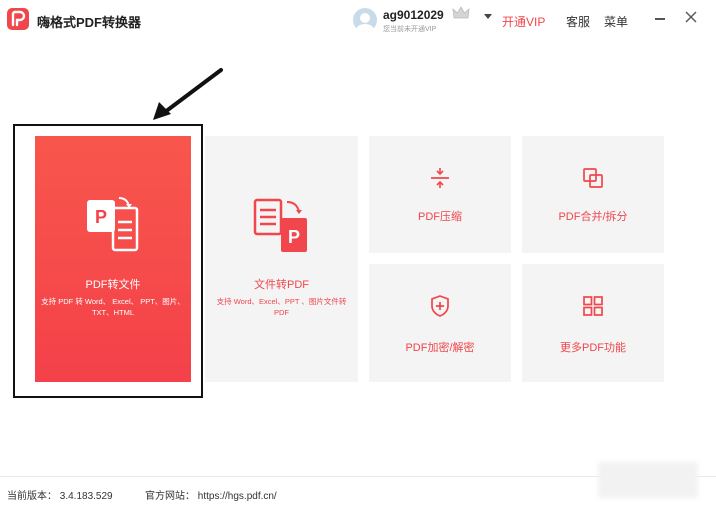 The width and height of the screenshot is (716, 506). What do you see at coordinates (18, 19) in the screenshot?
I see `app-logo` at bounding box center [18, 19].